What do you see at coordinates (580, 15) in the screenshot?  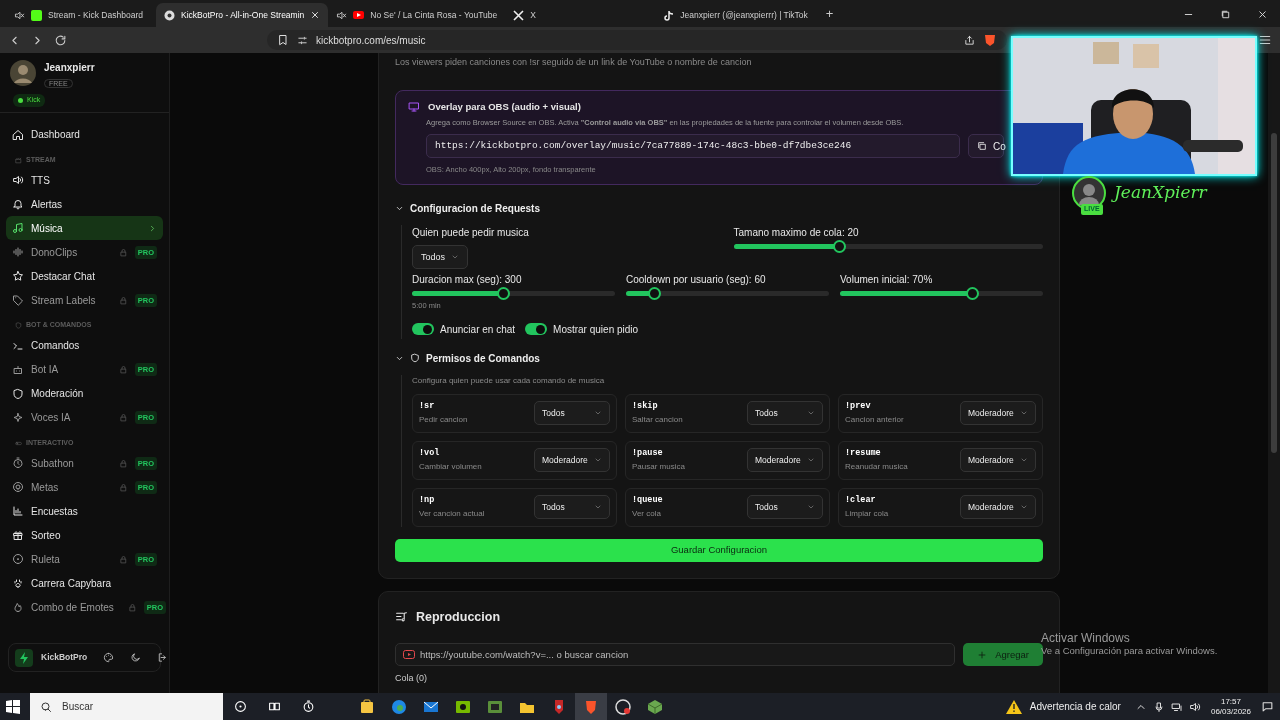 I see `browser-tab: X` at bounding box center [580, 15].